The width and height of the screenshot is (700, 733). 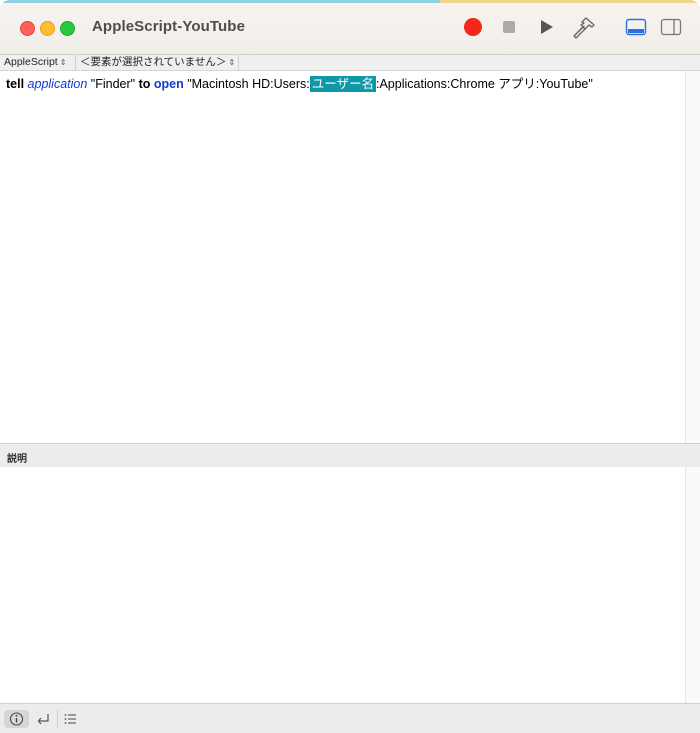 I want to click on title-bar: AppleScript-YouTube, so click(x=350, y=27).